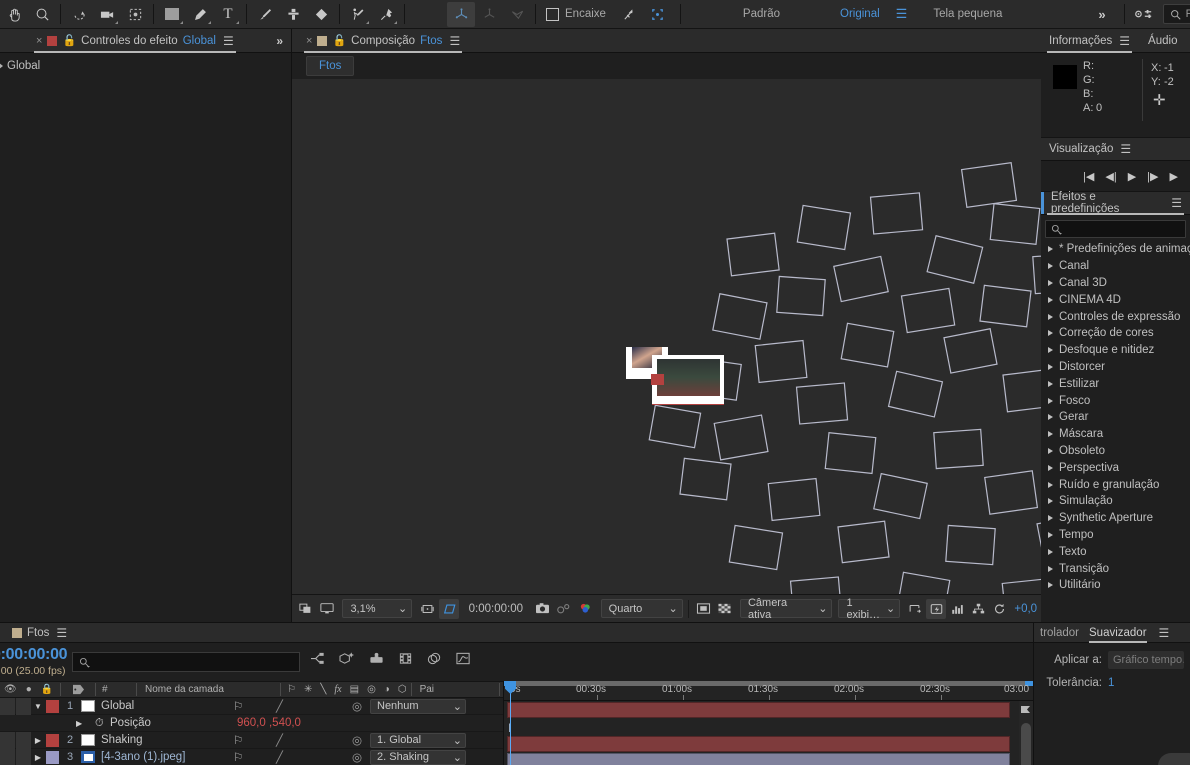 The height and width of the screenshot is (765, 1190). Describe the element at coordinates (1115, 203) in the screenshot. I see `tab-efeitos-predefinicoes: Efeitos e predefinições ☰` at that location.